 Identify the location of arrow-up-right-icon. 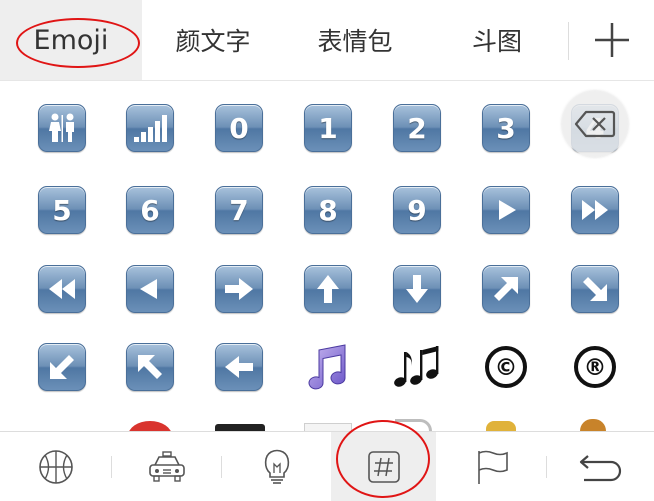
(506, 289).